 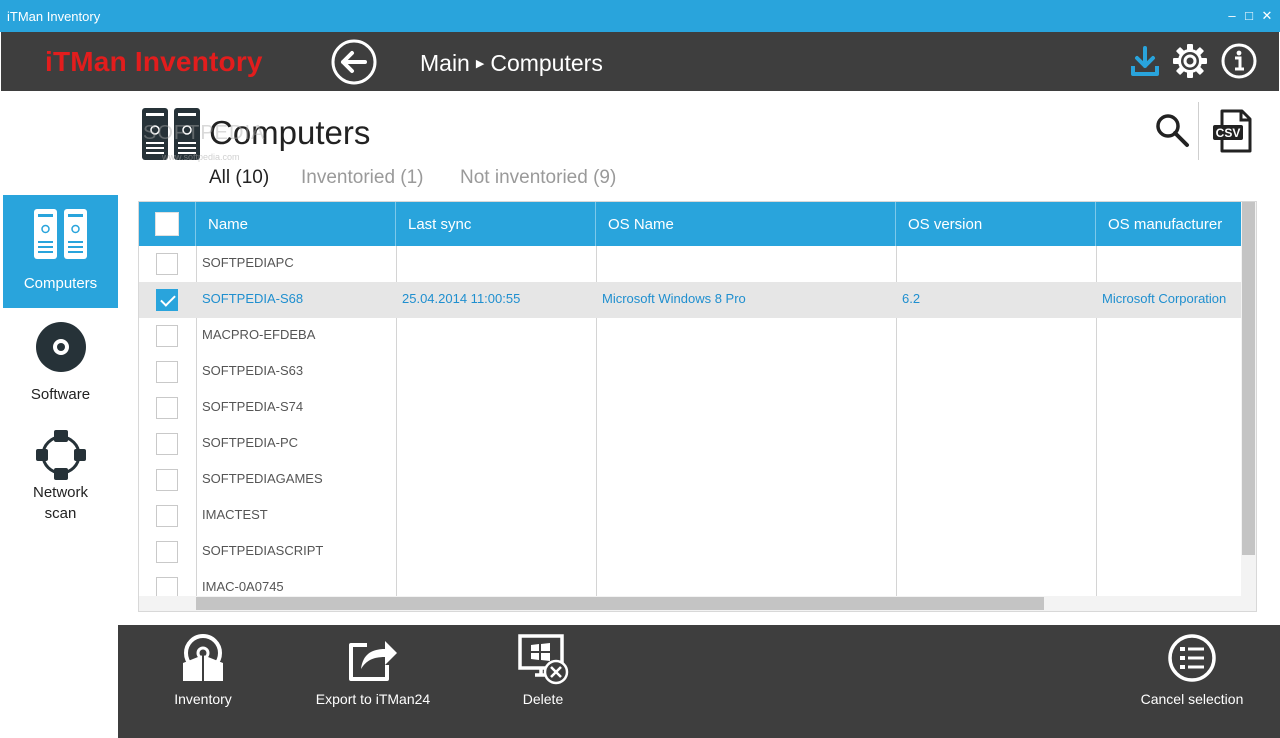 I want to click on cell-name: SOFTPEDIASCRIPT, so click(x=263, y=550).